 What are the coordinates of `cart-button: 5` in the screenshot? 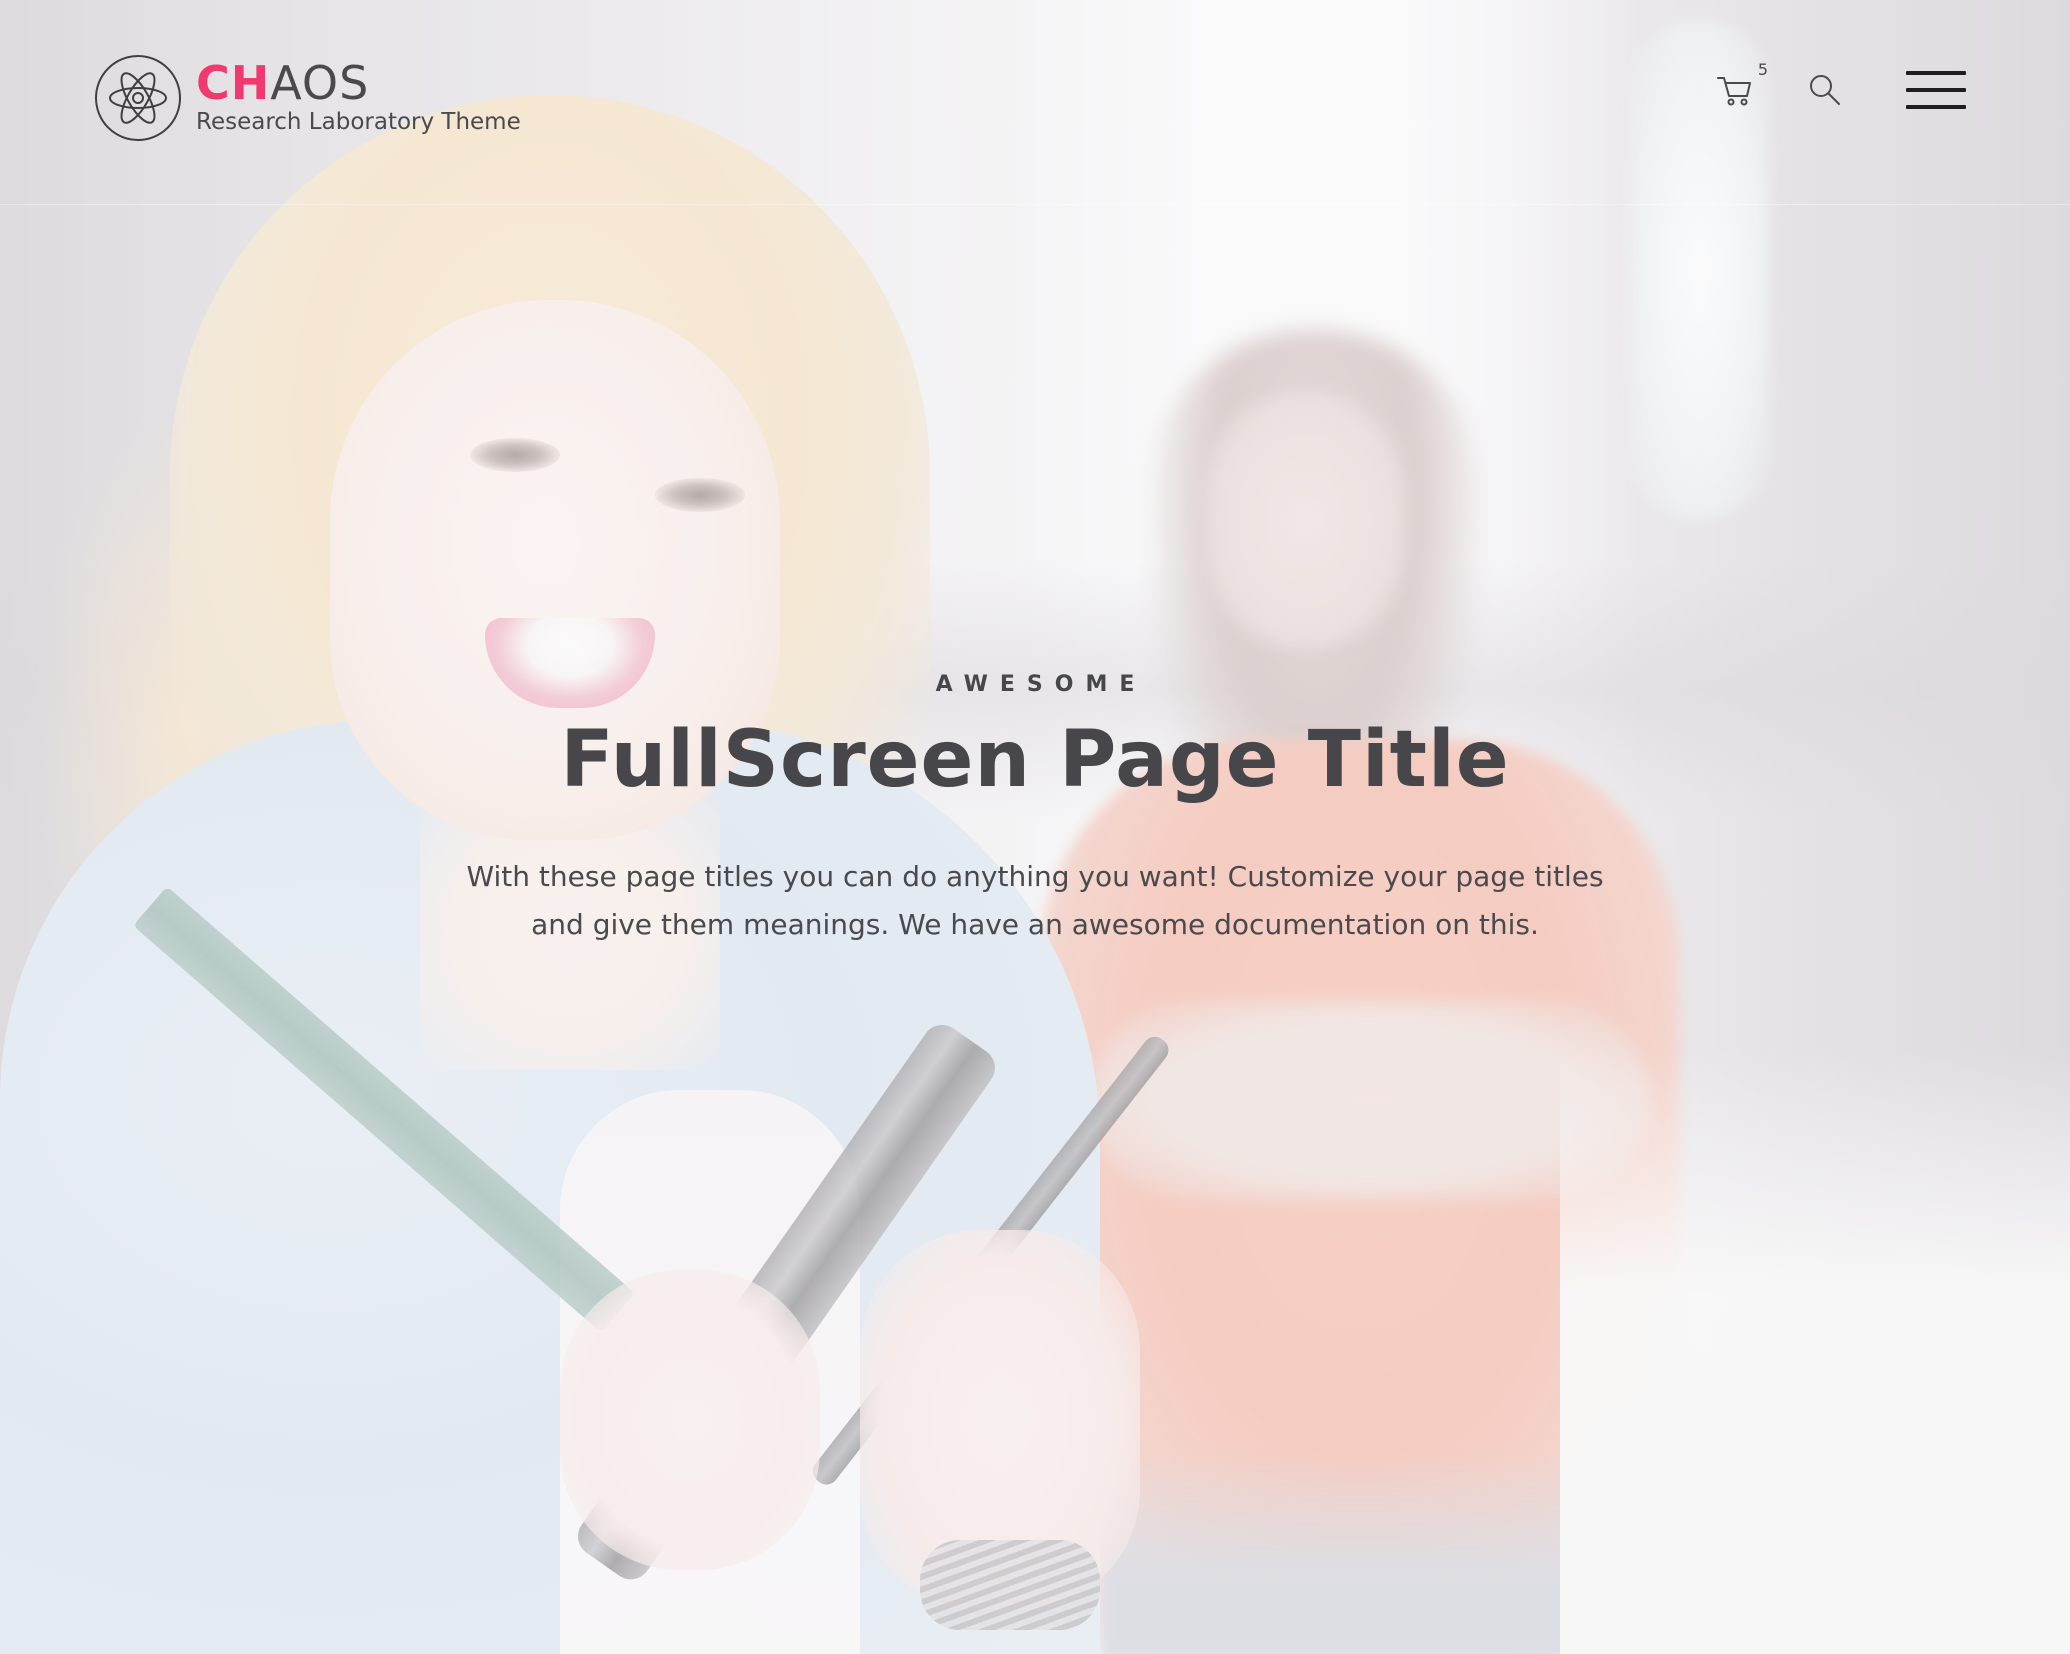 It's located at (1741, 85).